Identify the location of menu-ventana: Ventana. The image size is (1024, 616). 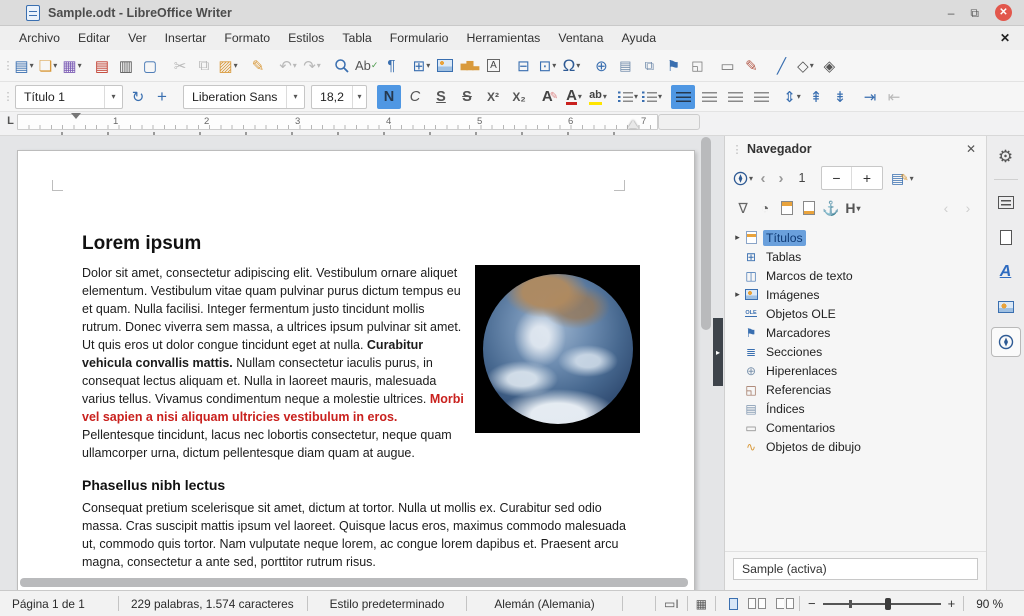
(580, 38).